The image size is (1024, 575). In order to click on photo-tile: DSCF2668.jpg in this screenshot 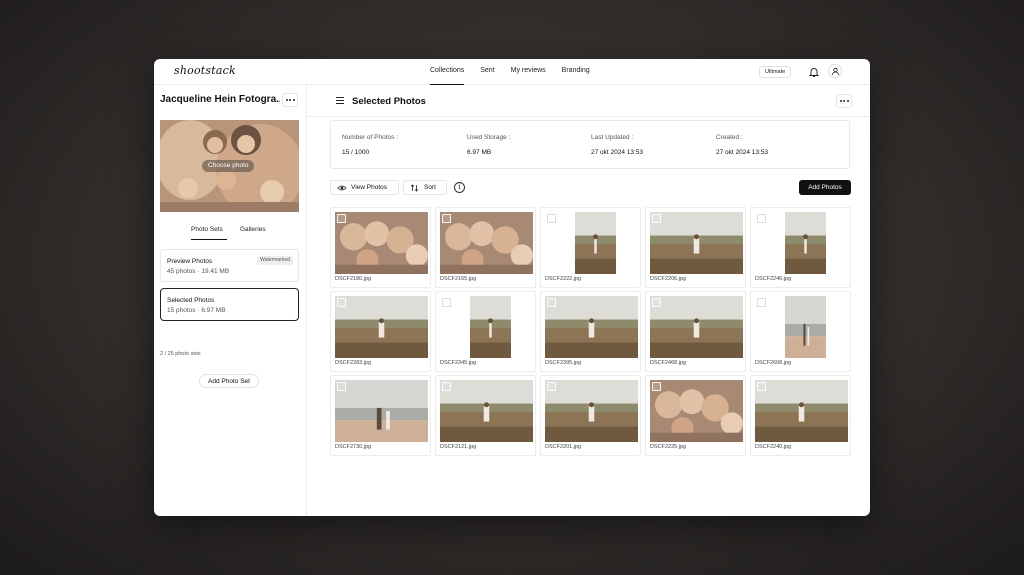, I will do `click(800, 331)`.